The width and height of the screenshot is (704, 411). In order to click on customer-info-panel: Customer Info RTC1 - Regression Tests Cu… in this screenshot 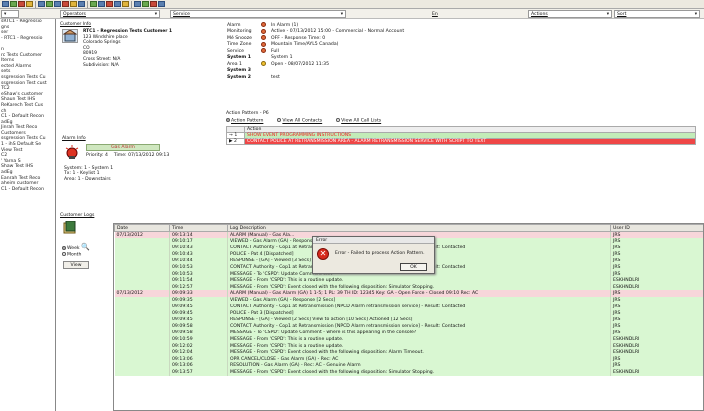, I will do `click(130, 67)`.